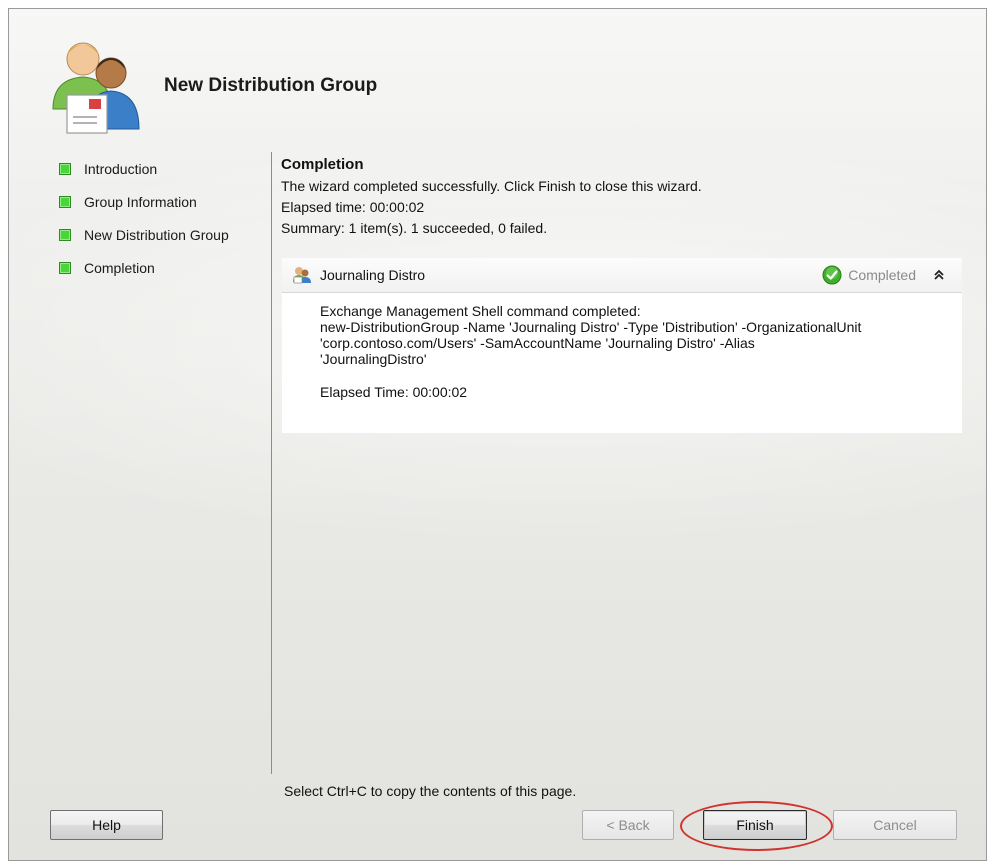 This screenshot has height=865, width=991. Describe the element at coordinates (161, 267) in the screenshot. I see `step-completion: Completion` at that location.